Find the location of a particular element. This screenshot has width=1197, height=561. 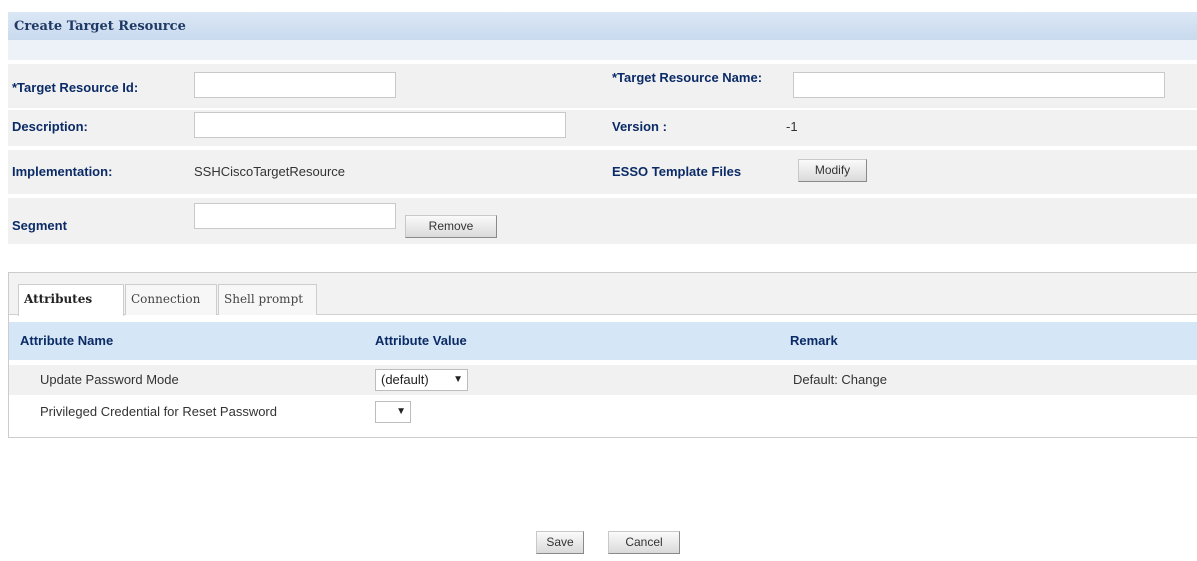

target-resource-name-input is located at coordinates (979, 85).